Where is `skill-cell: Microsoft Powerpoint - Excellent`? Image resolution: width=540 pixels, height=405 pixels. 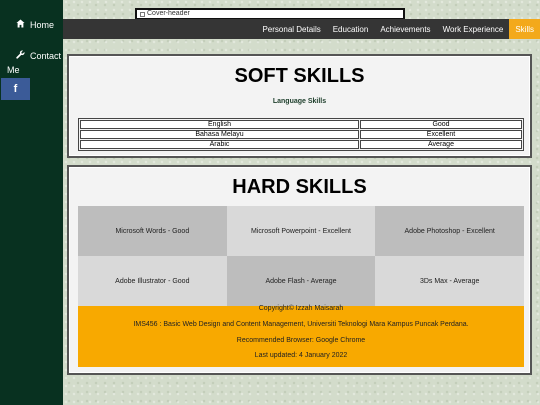
skill-cell: Microsoft Powerpoint - Excellent is located at coordinates (301, 231).